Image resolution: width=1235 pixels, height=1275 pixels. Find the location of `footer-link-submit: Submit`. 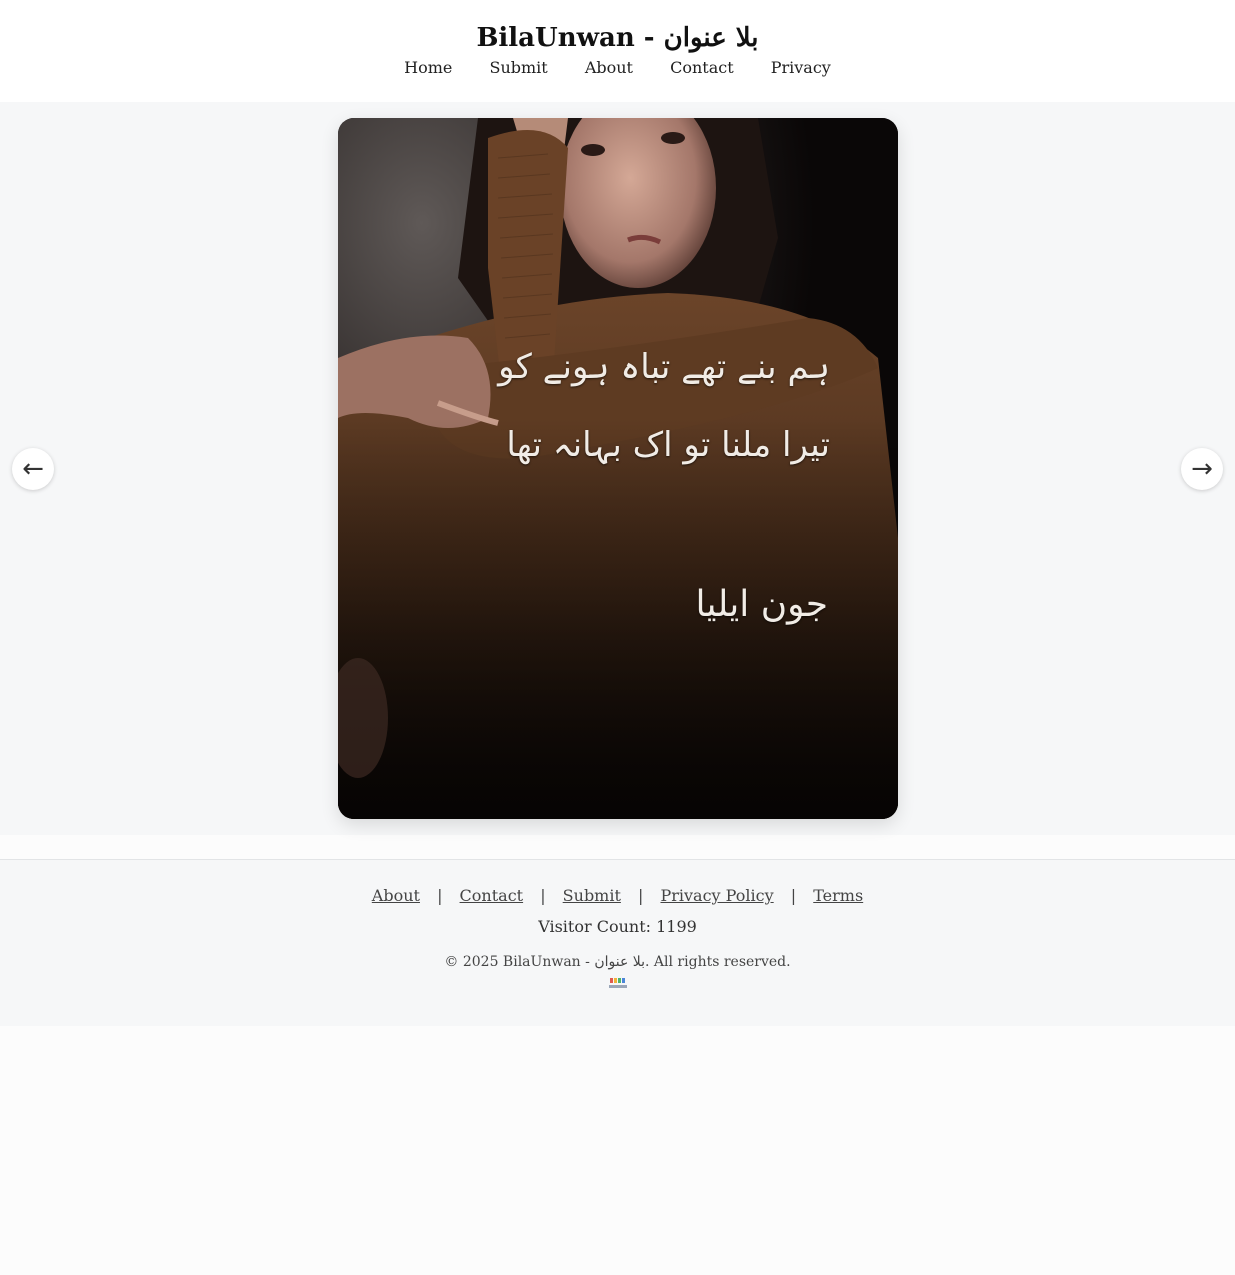

footer-link-submit: Submit is located at coordinates (592, 895).